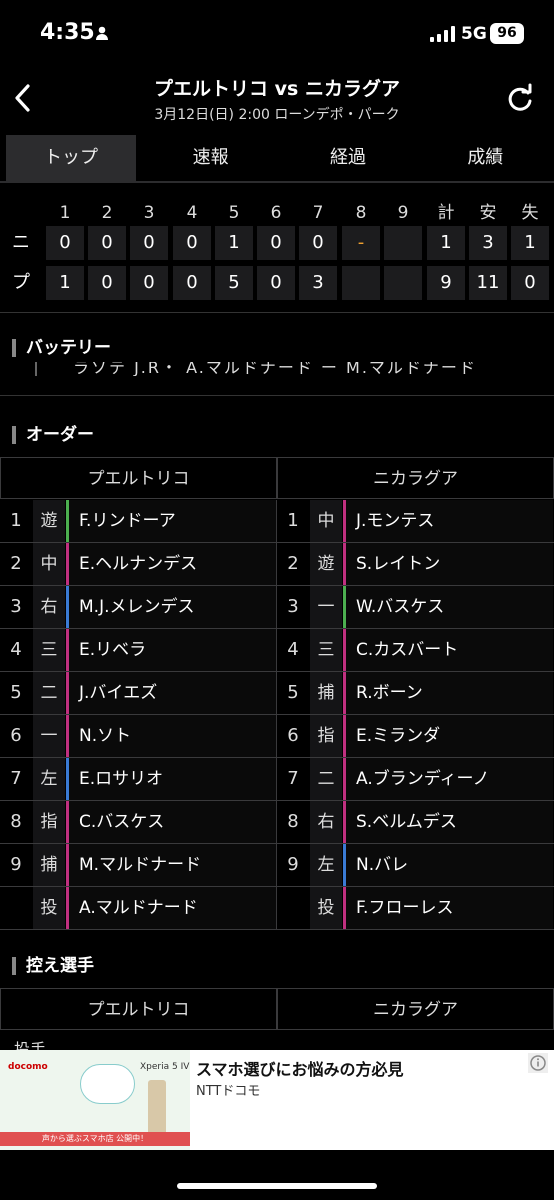 The height and width of the screenshot is (1200, 554). I want to click on hits-cell: 11, so click(488, 283).